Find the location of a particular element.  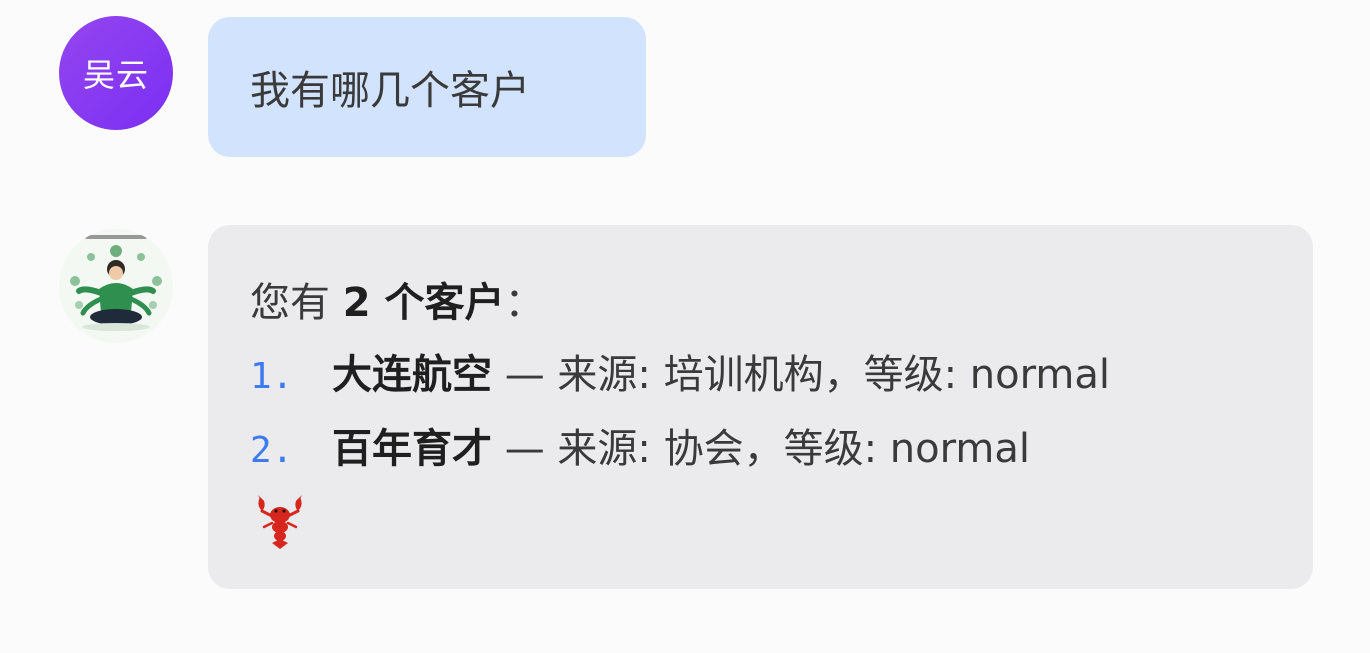

list-item-number: 1. is located at coordinates (272, 376).